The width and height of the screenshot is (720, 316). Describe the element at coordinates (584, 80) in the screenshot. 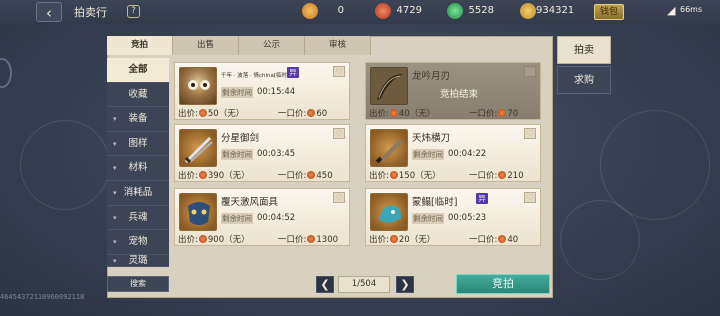

I see `side-tab-wanted: 求购` at that location.